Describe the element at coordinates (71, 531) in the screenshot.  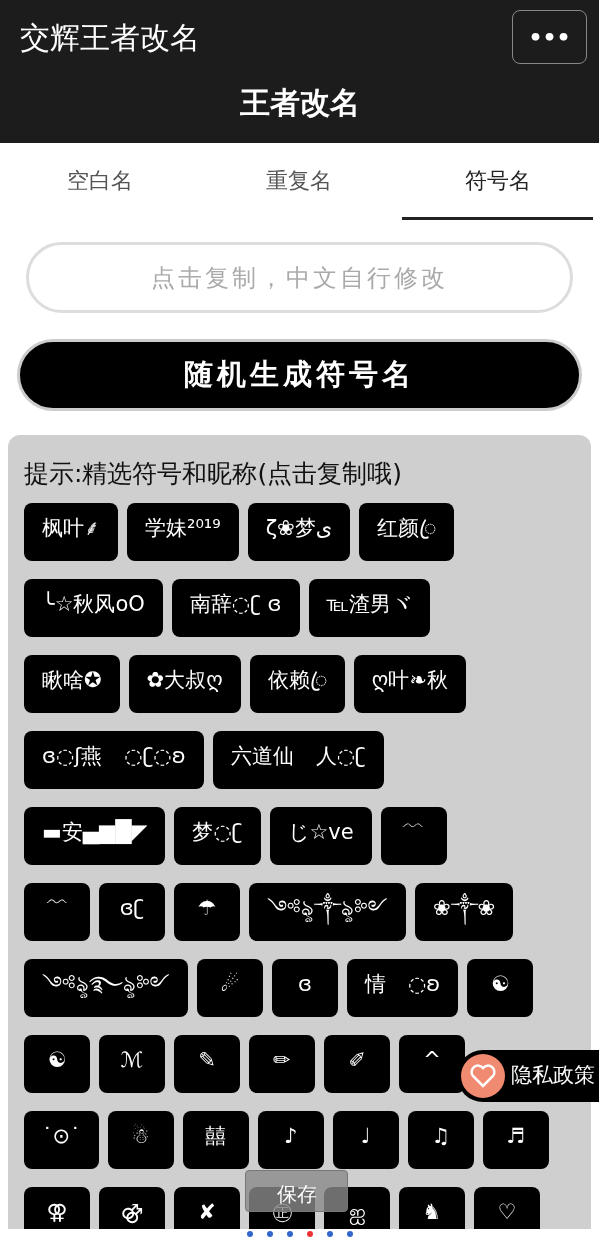
I see `symbol-name-chip: 枫叶⸙` at that location.